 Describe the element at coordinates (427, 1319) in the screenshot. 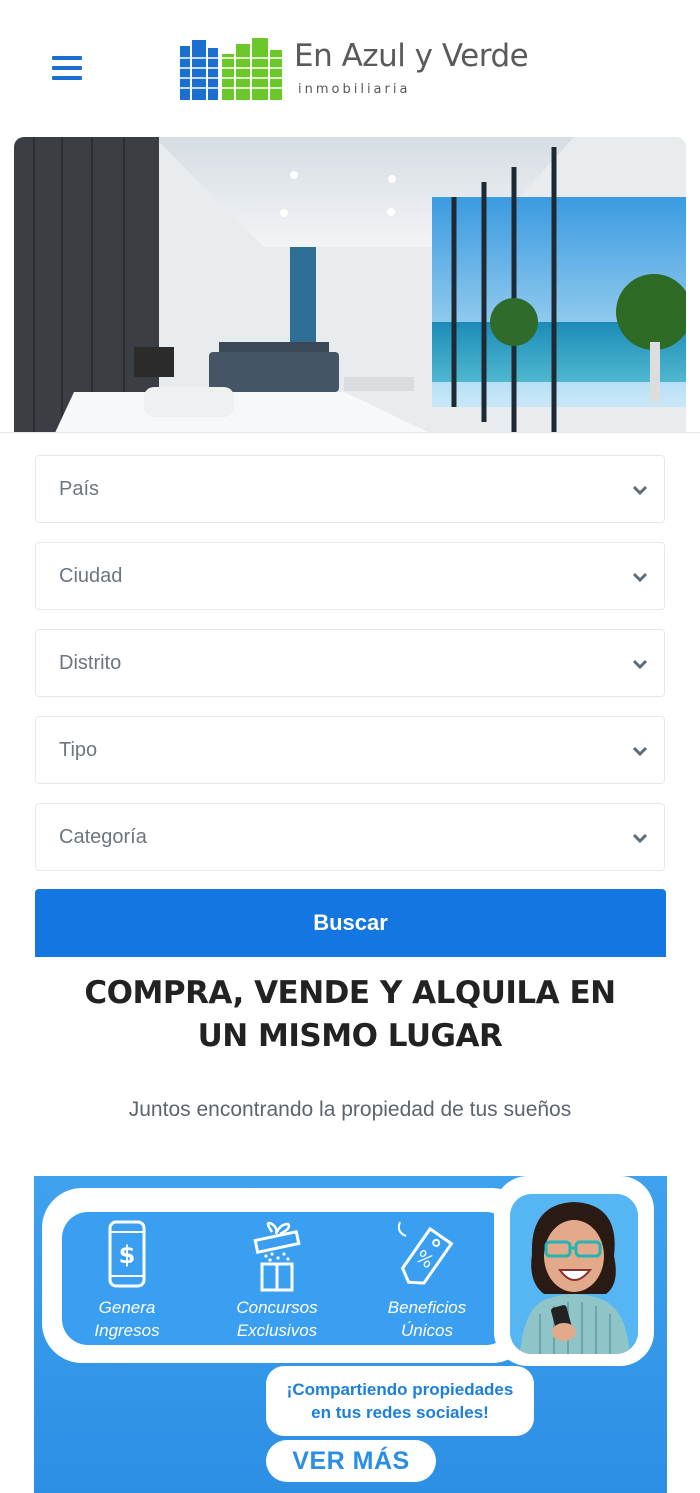

I see `benefit-unique-label: Beneficios Únicos` at that location.